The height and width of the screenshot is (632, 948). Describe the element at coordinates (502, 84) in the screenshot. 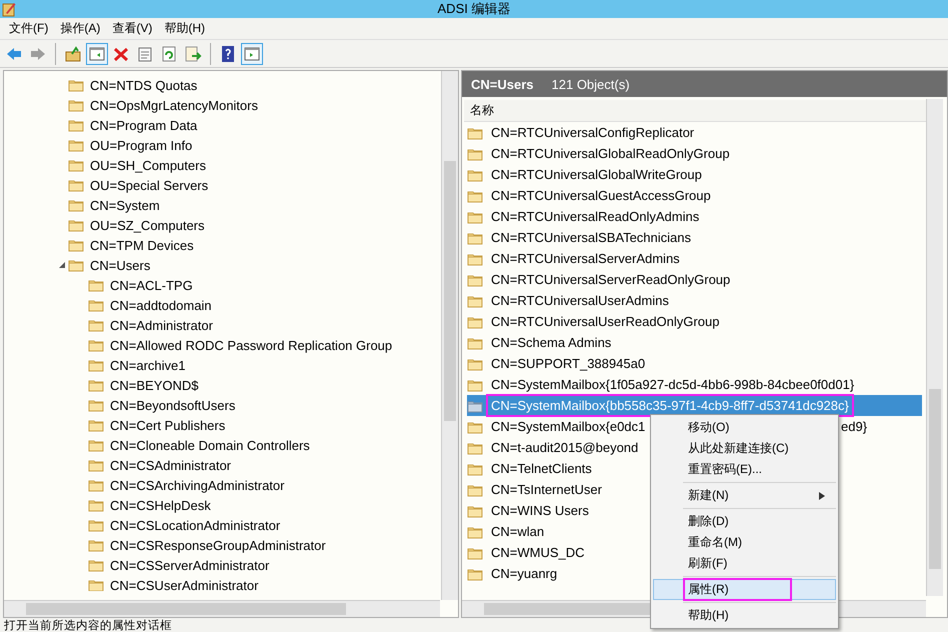

I see `container-name: CN=Users` at that location.